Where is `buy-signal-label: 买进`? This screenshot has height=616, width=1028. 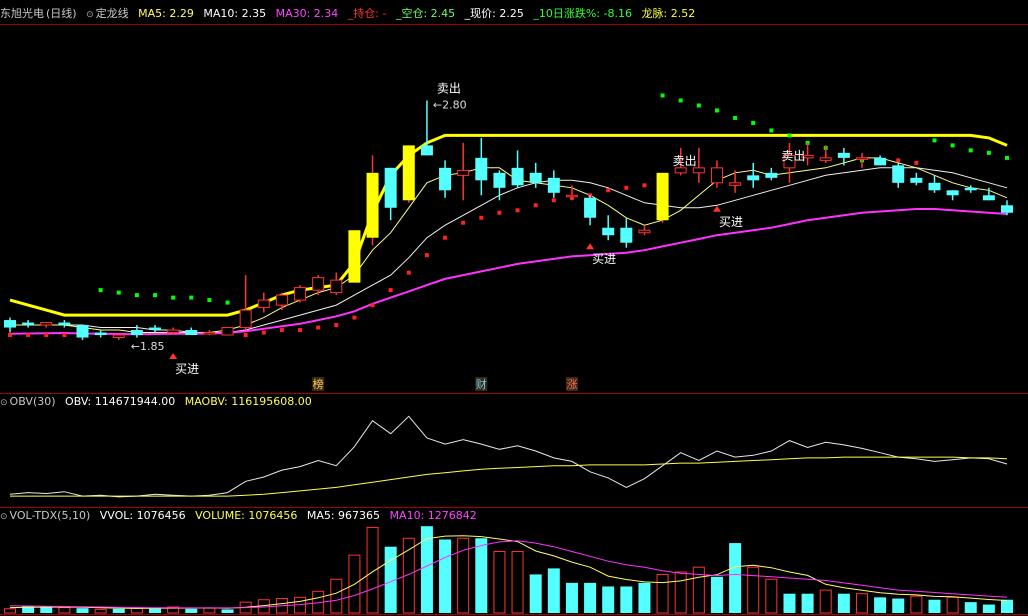
buy-signal-label: 买进 is located at coordinates (731, 222).